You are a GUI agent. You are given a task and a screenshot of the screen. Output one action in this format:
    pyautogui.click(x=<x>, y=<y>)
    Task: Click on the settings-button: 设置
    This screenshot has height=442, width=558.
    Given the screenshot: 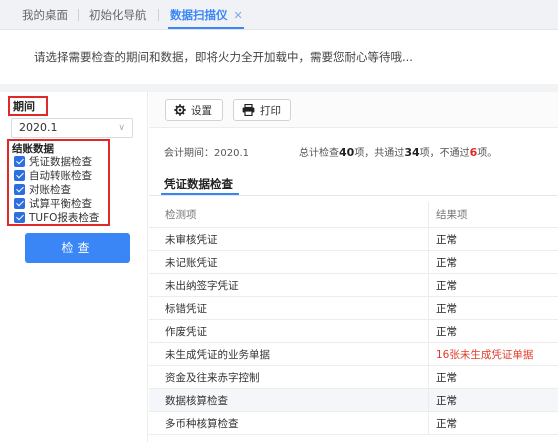 What is the action you would take?
    pyautogui.click(x=194, y=110)
    